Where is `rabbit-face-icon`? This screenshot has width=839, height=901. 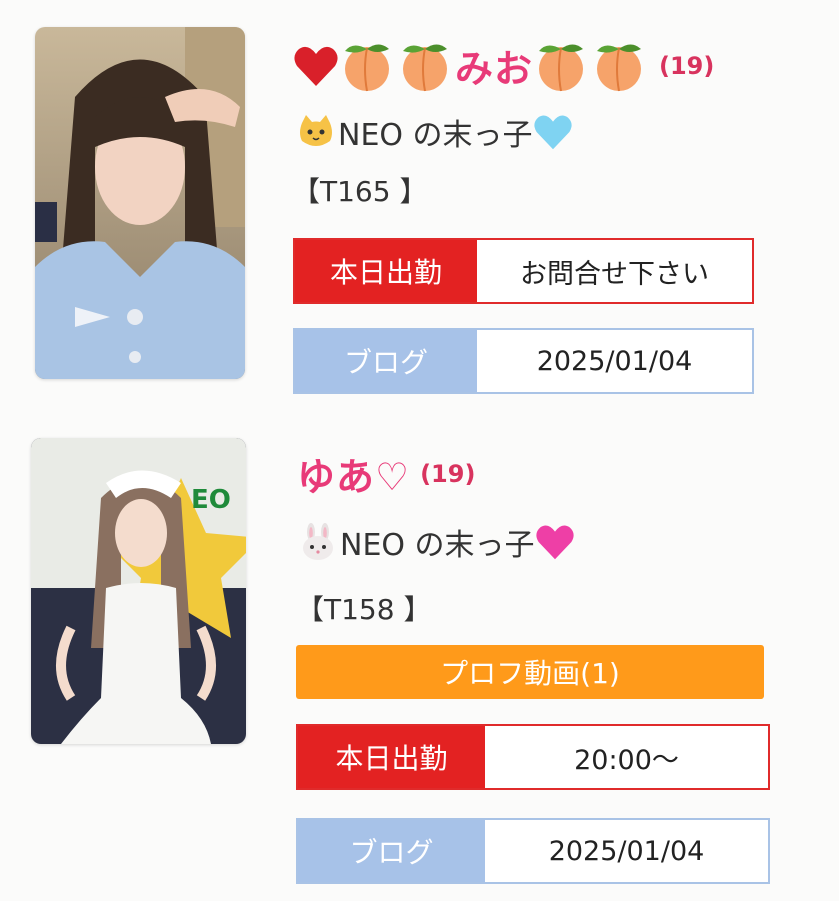
rabbit-face-icon is located at coordinates (318, 542).